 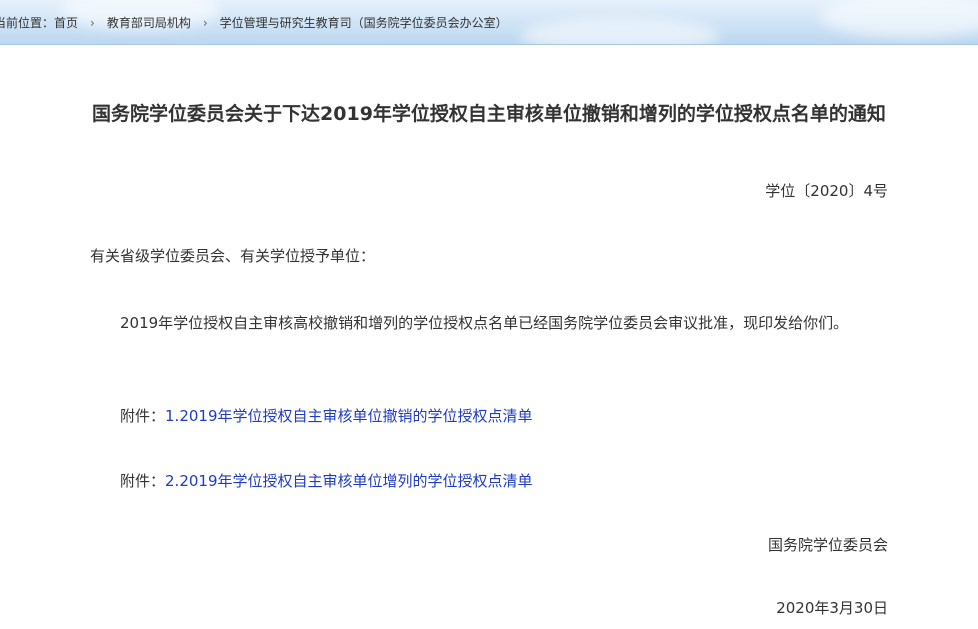 I want to click on breadcrumb-label: 当前位置：, so click(x=27, y=23).